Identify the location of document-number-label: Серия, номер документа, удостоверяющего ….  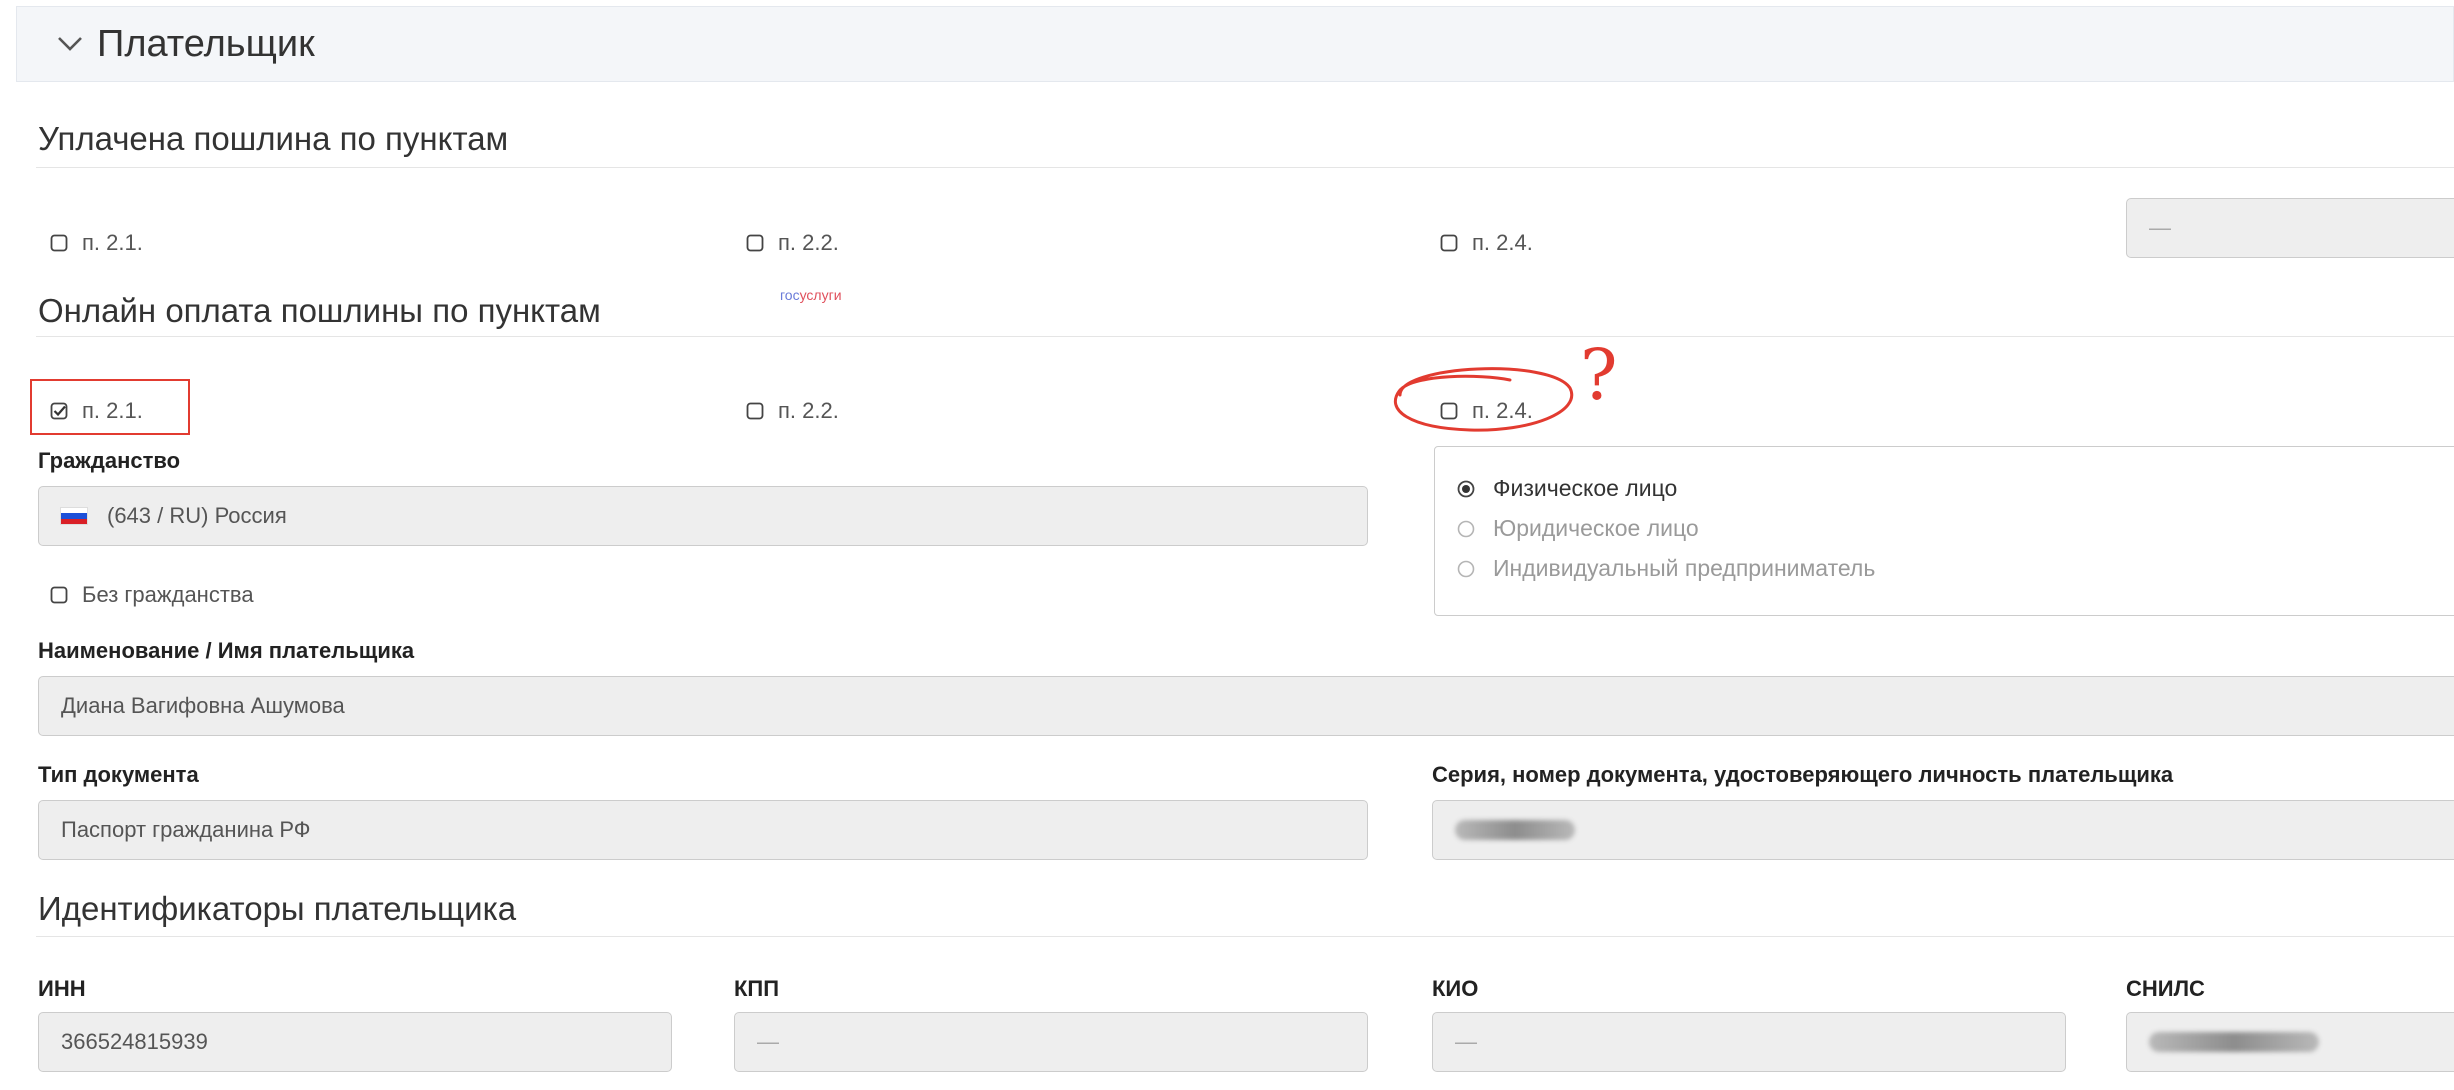
(1803, 774).